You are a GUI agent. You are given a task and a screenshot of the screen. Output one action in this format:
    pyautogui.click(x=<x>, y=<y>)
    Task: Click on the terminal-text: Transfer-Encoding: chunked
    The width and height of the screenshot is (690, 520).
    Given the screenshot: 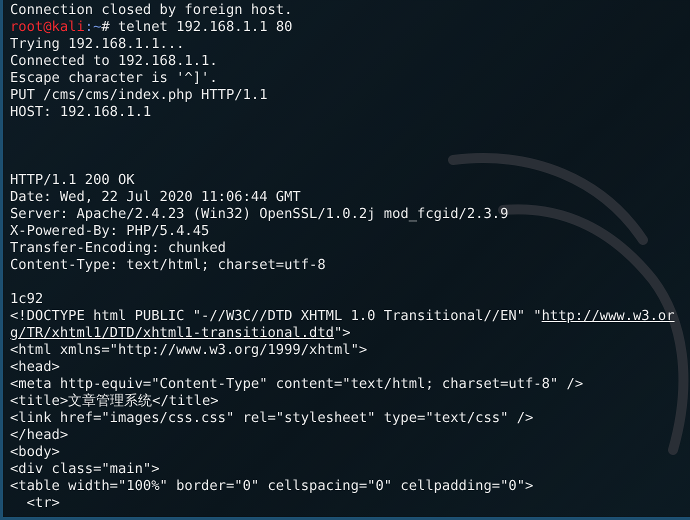 What is the action you would take?
    pyautogui.click(x=118, y=248)
    